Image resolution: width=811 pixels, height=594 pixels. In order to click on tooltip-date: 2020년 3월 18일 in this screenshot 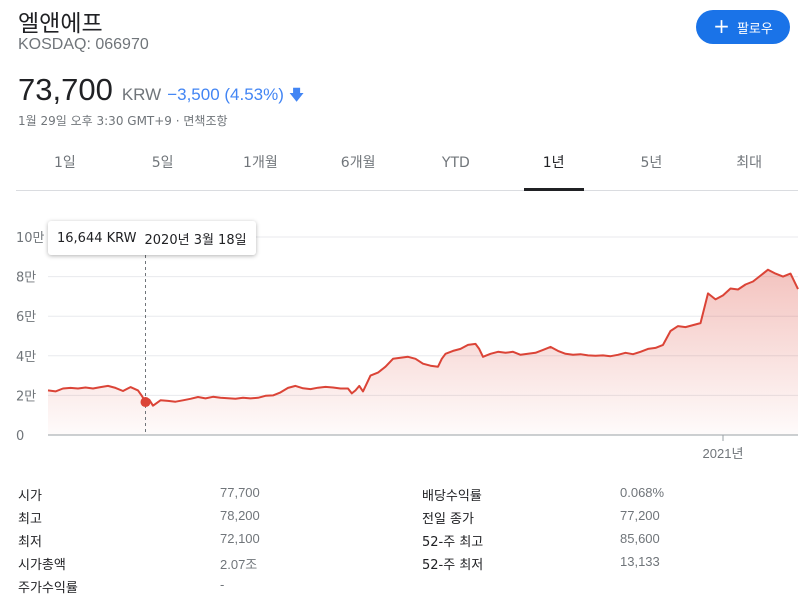, I will do `click(195, 240)`.